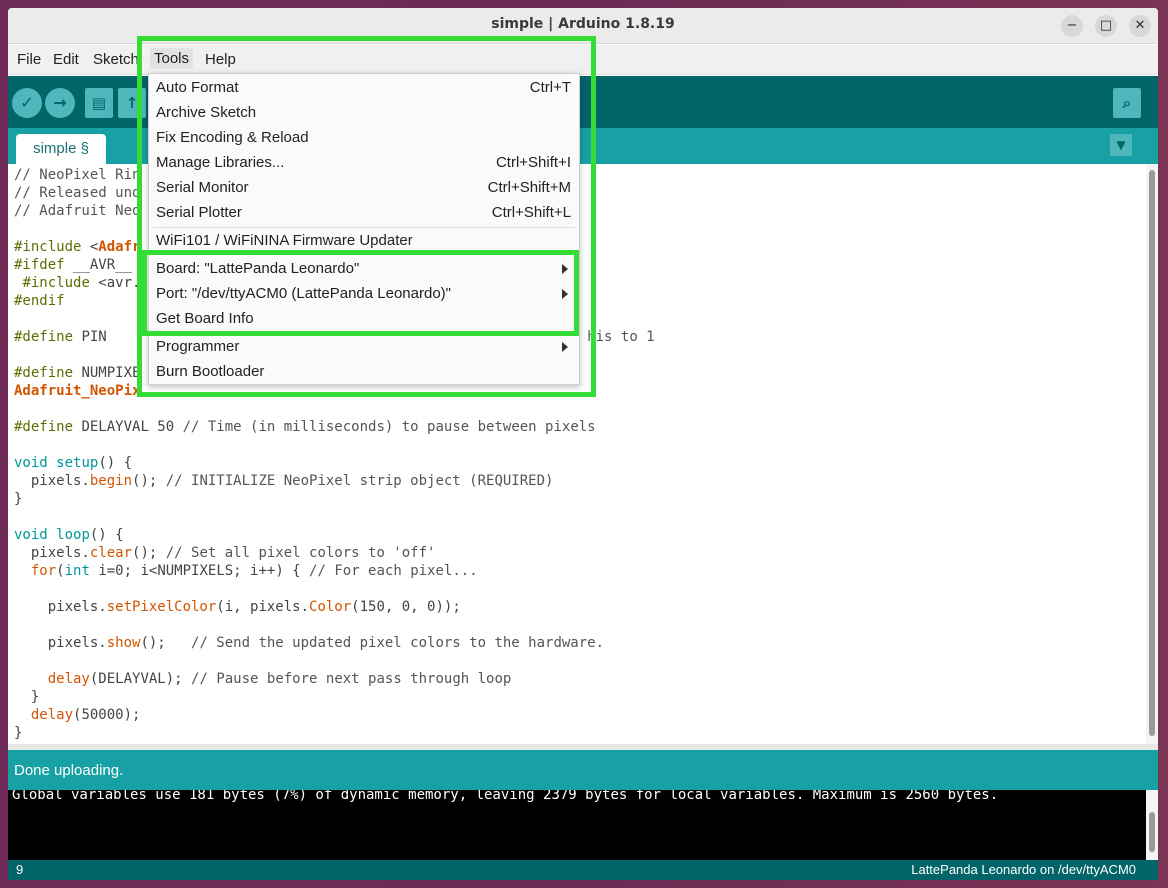  I want to click on menu-board: Board: "LattePanda Leonardo", so click(364, 268).